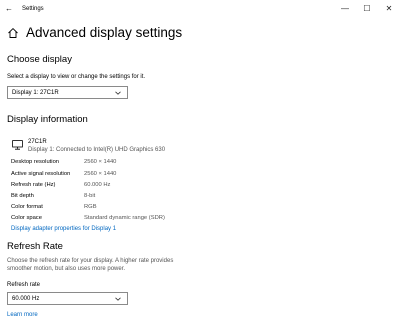  What do you see at coordinates (47, 119) in the screenshot?
I see `display-information-heading: Display information` at bounding box center [47, 119].